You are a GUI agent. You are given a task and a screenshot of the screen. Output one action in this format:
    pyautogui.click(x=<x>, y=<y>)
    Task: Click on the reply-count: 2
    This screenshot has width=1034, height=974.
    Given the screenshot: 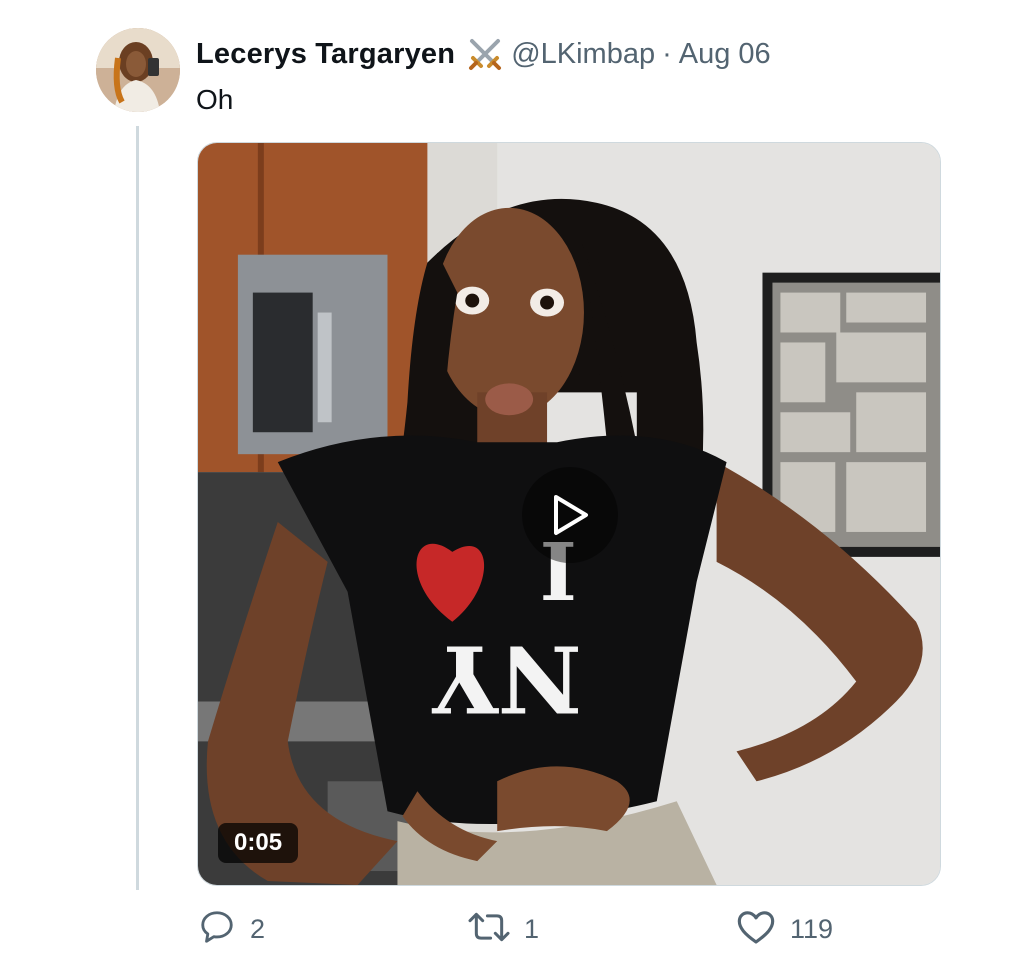 What is the action you would take?
    pyautogui.click(x=258, y=928)
    